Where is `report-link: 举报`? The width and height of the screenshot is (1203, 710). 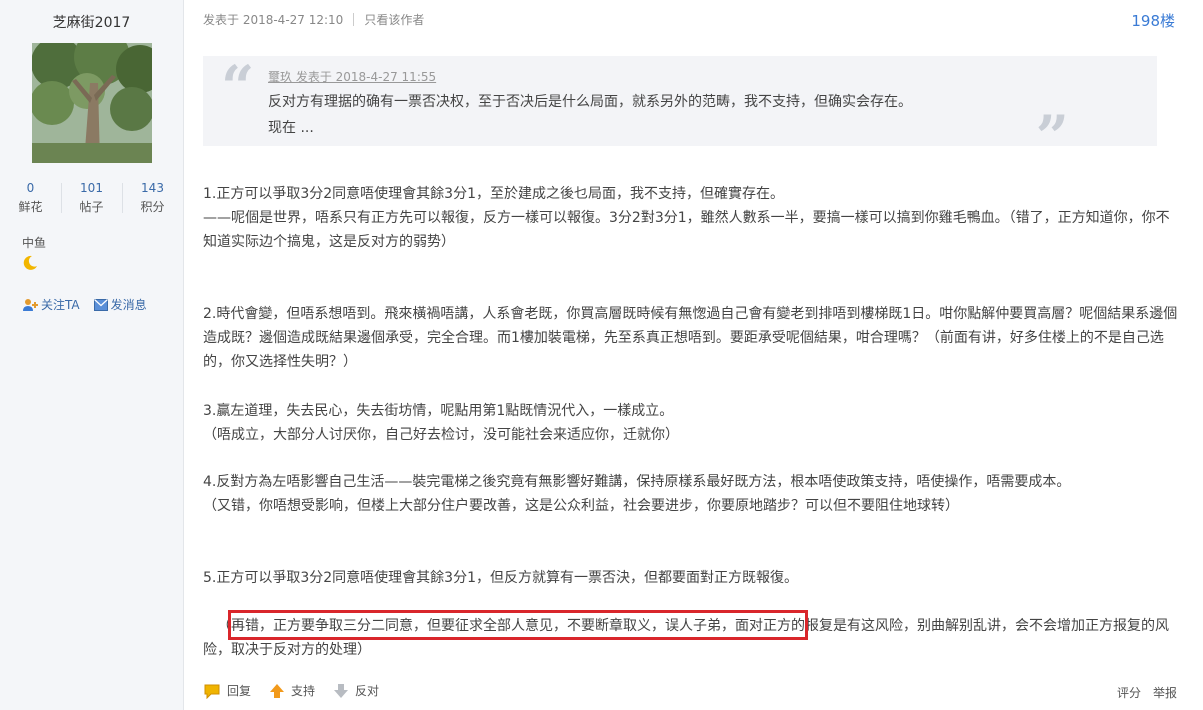 report-link: 举报 is located at coordinates (1165, 692).